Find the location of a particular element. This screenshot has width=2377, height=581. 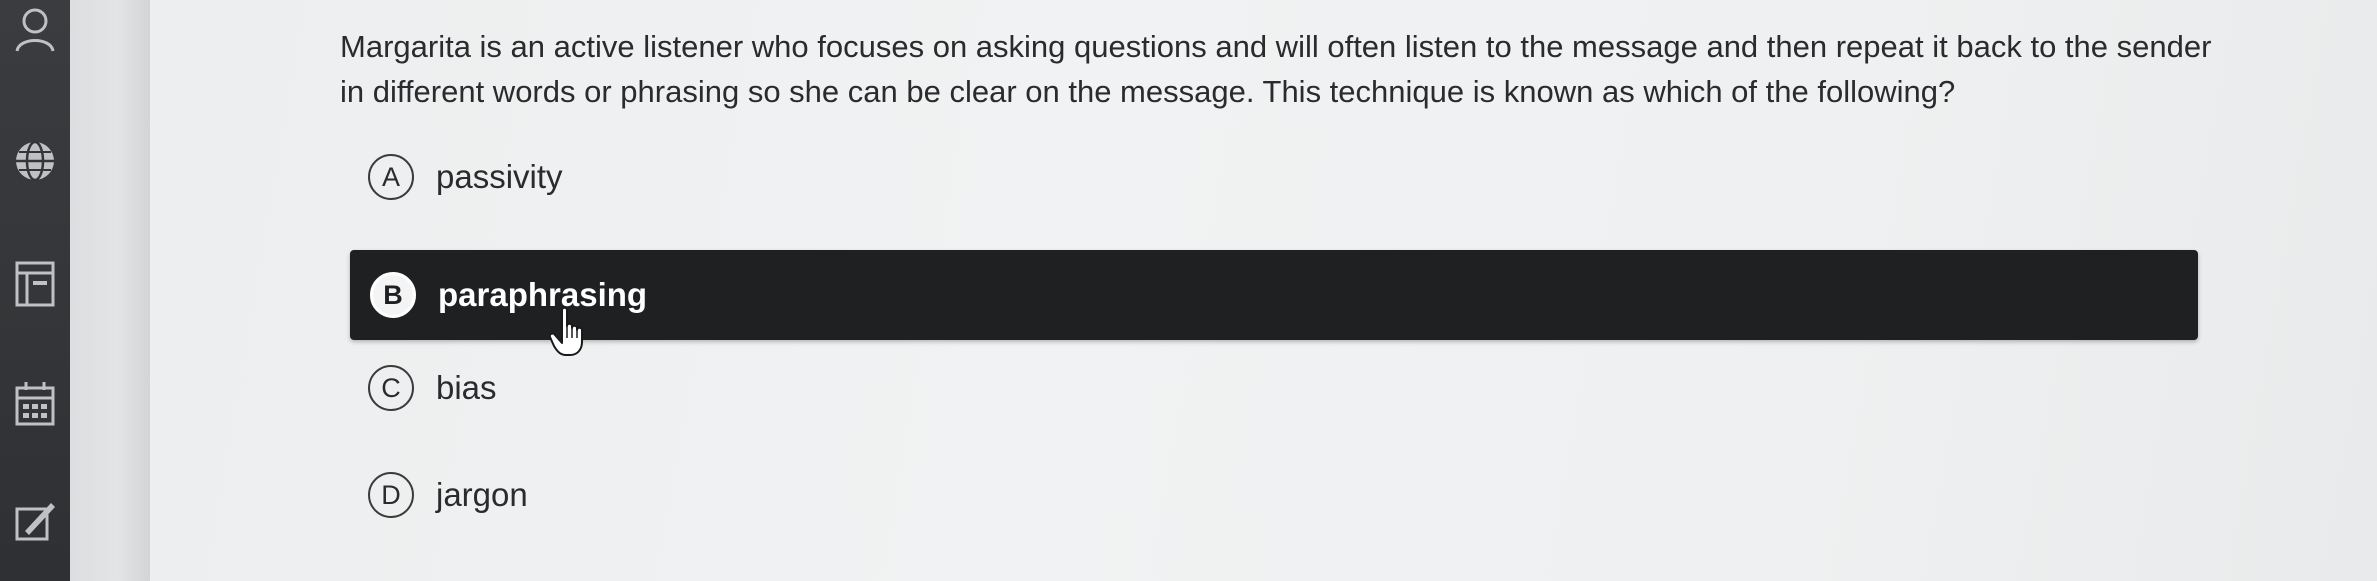

option-c: C bias is located at coordinates (1273, 388).